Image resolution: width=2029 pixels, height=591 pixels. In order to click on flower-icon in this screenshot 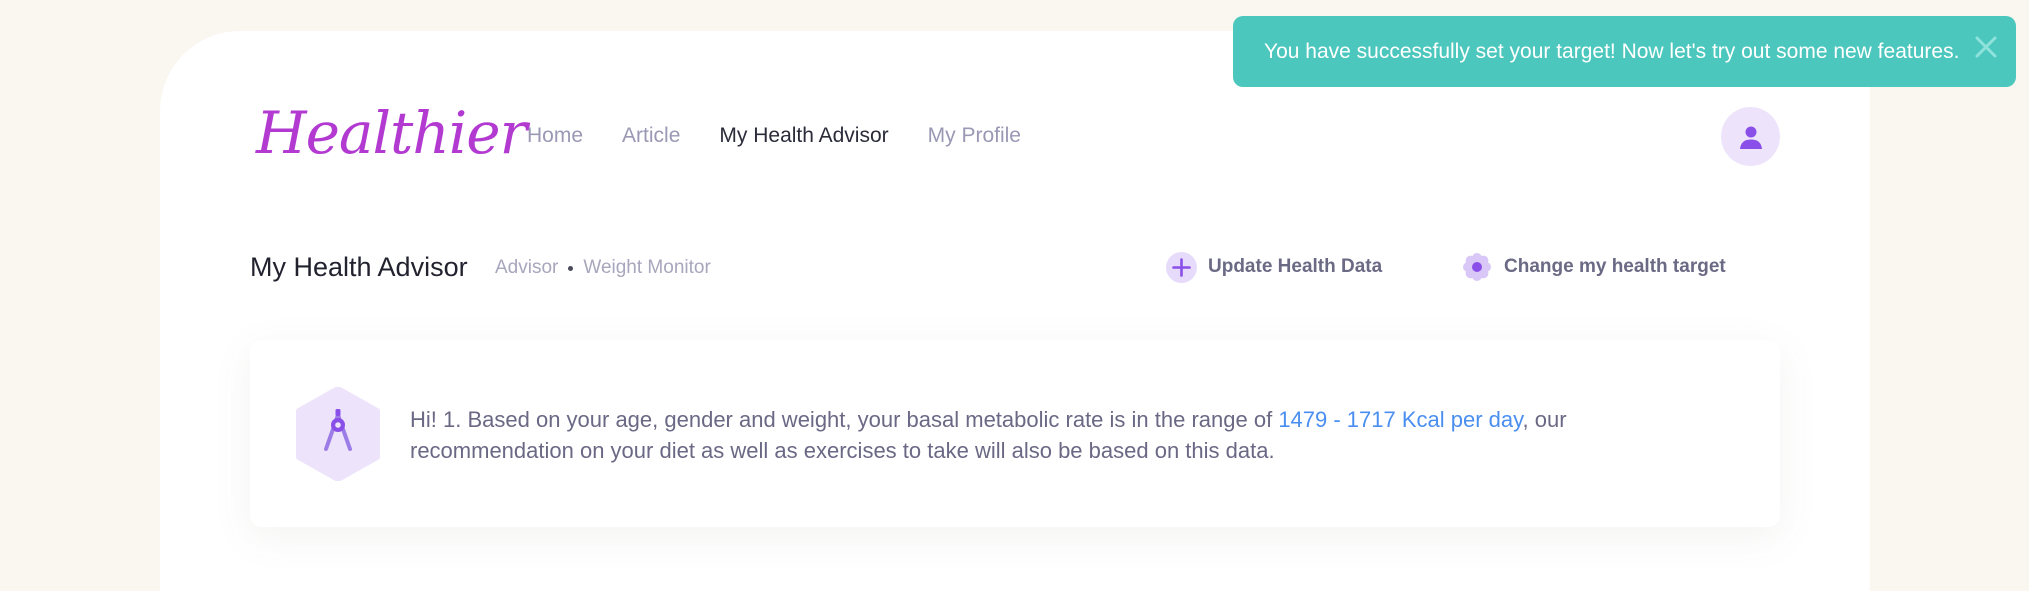, I will do `click(1477, 267)`.